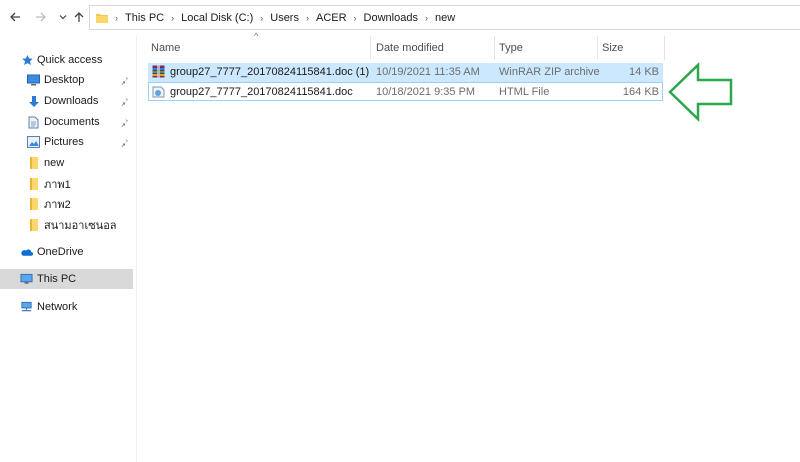  I want to click on sidebar-item-folder-3: สนามอาเซนอล, so click(66, 225).